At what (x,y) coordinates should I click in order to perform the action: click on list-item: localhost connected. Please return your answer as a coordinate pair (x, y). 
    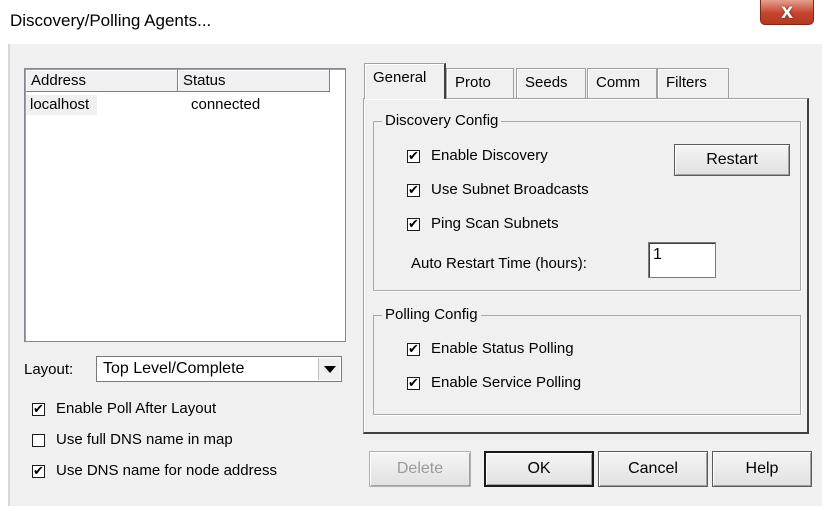
    Looking at the image, I should click on (185, 105).